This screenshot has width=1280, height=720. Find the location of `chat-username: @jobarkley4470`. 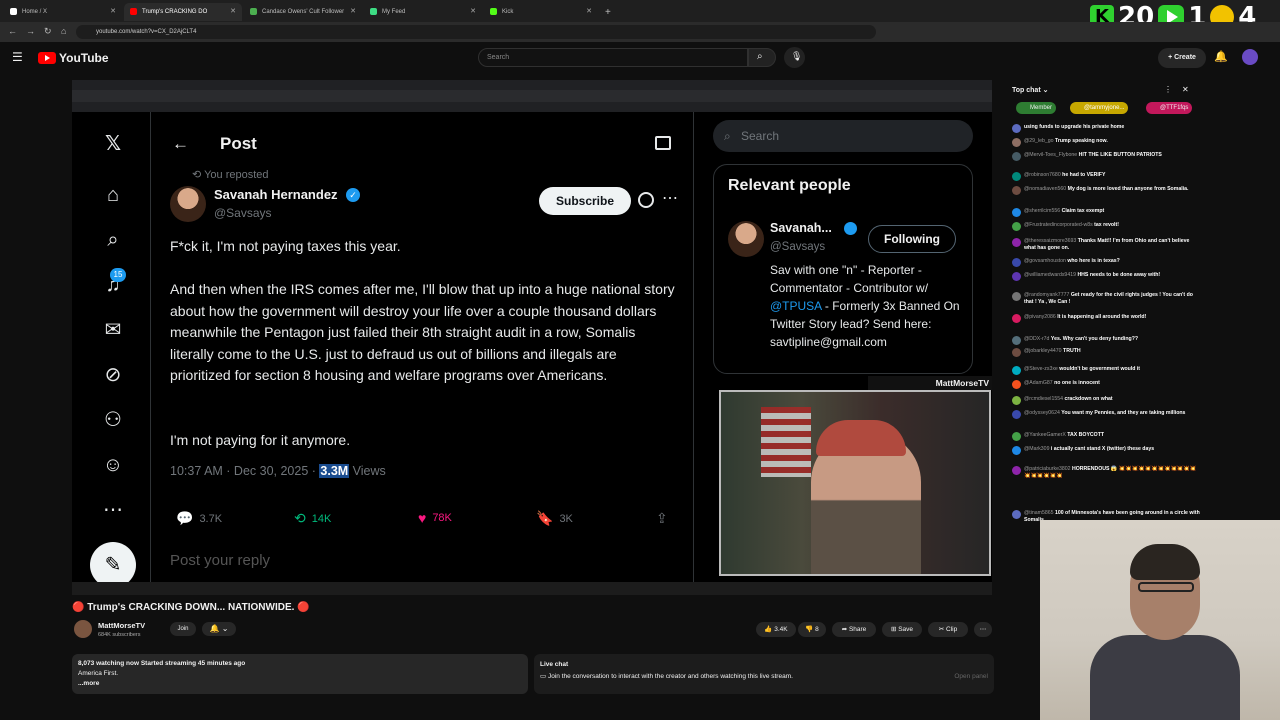

chat-username: @jobarkley4470 is located at coordinates (1043, 351).